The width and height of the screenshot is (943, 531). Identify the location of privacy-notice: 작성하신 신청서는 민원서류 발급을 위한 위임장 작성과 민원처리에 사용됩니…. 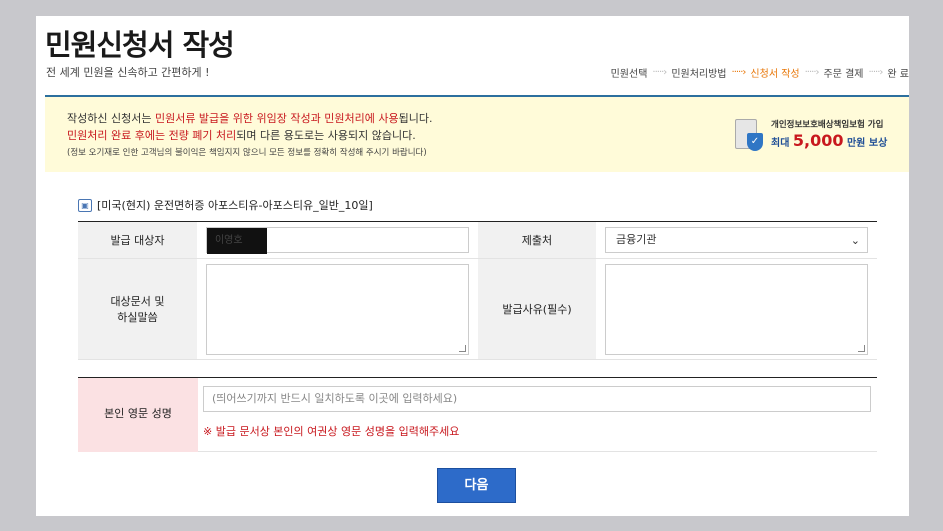
(477, 134).